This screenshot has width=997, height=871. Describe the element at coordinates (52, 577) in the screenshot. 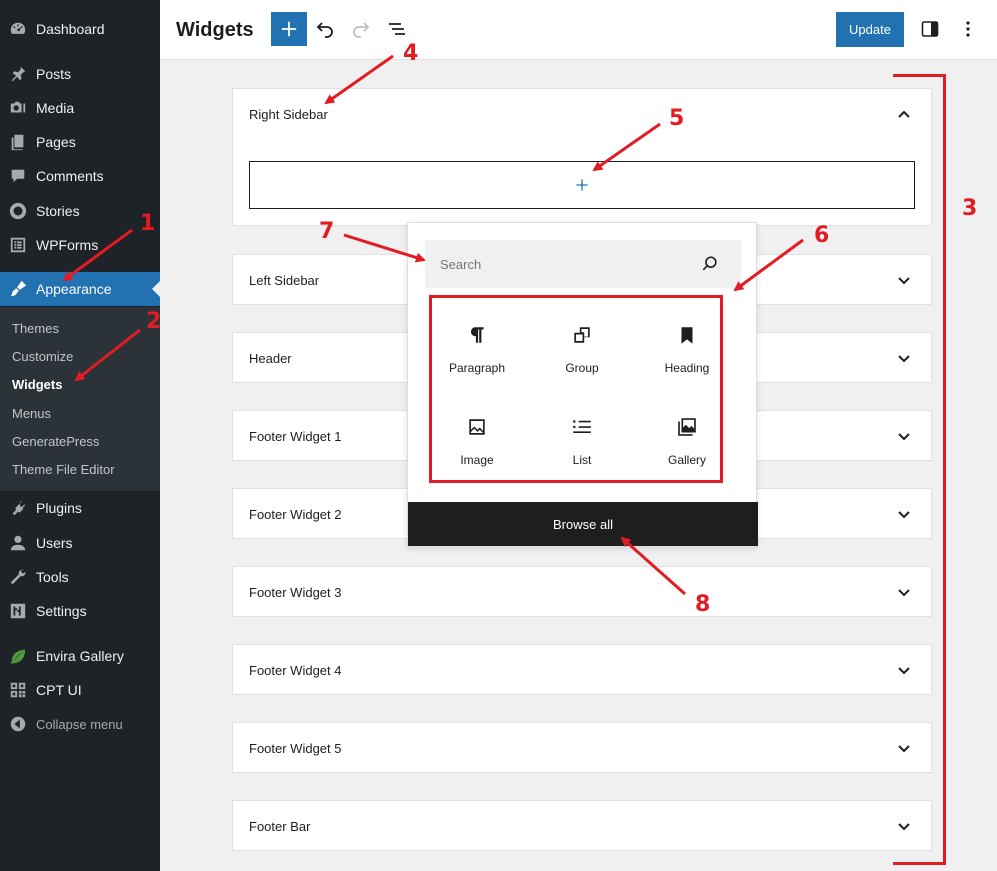

I see `menu-label: Tools` at that location.